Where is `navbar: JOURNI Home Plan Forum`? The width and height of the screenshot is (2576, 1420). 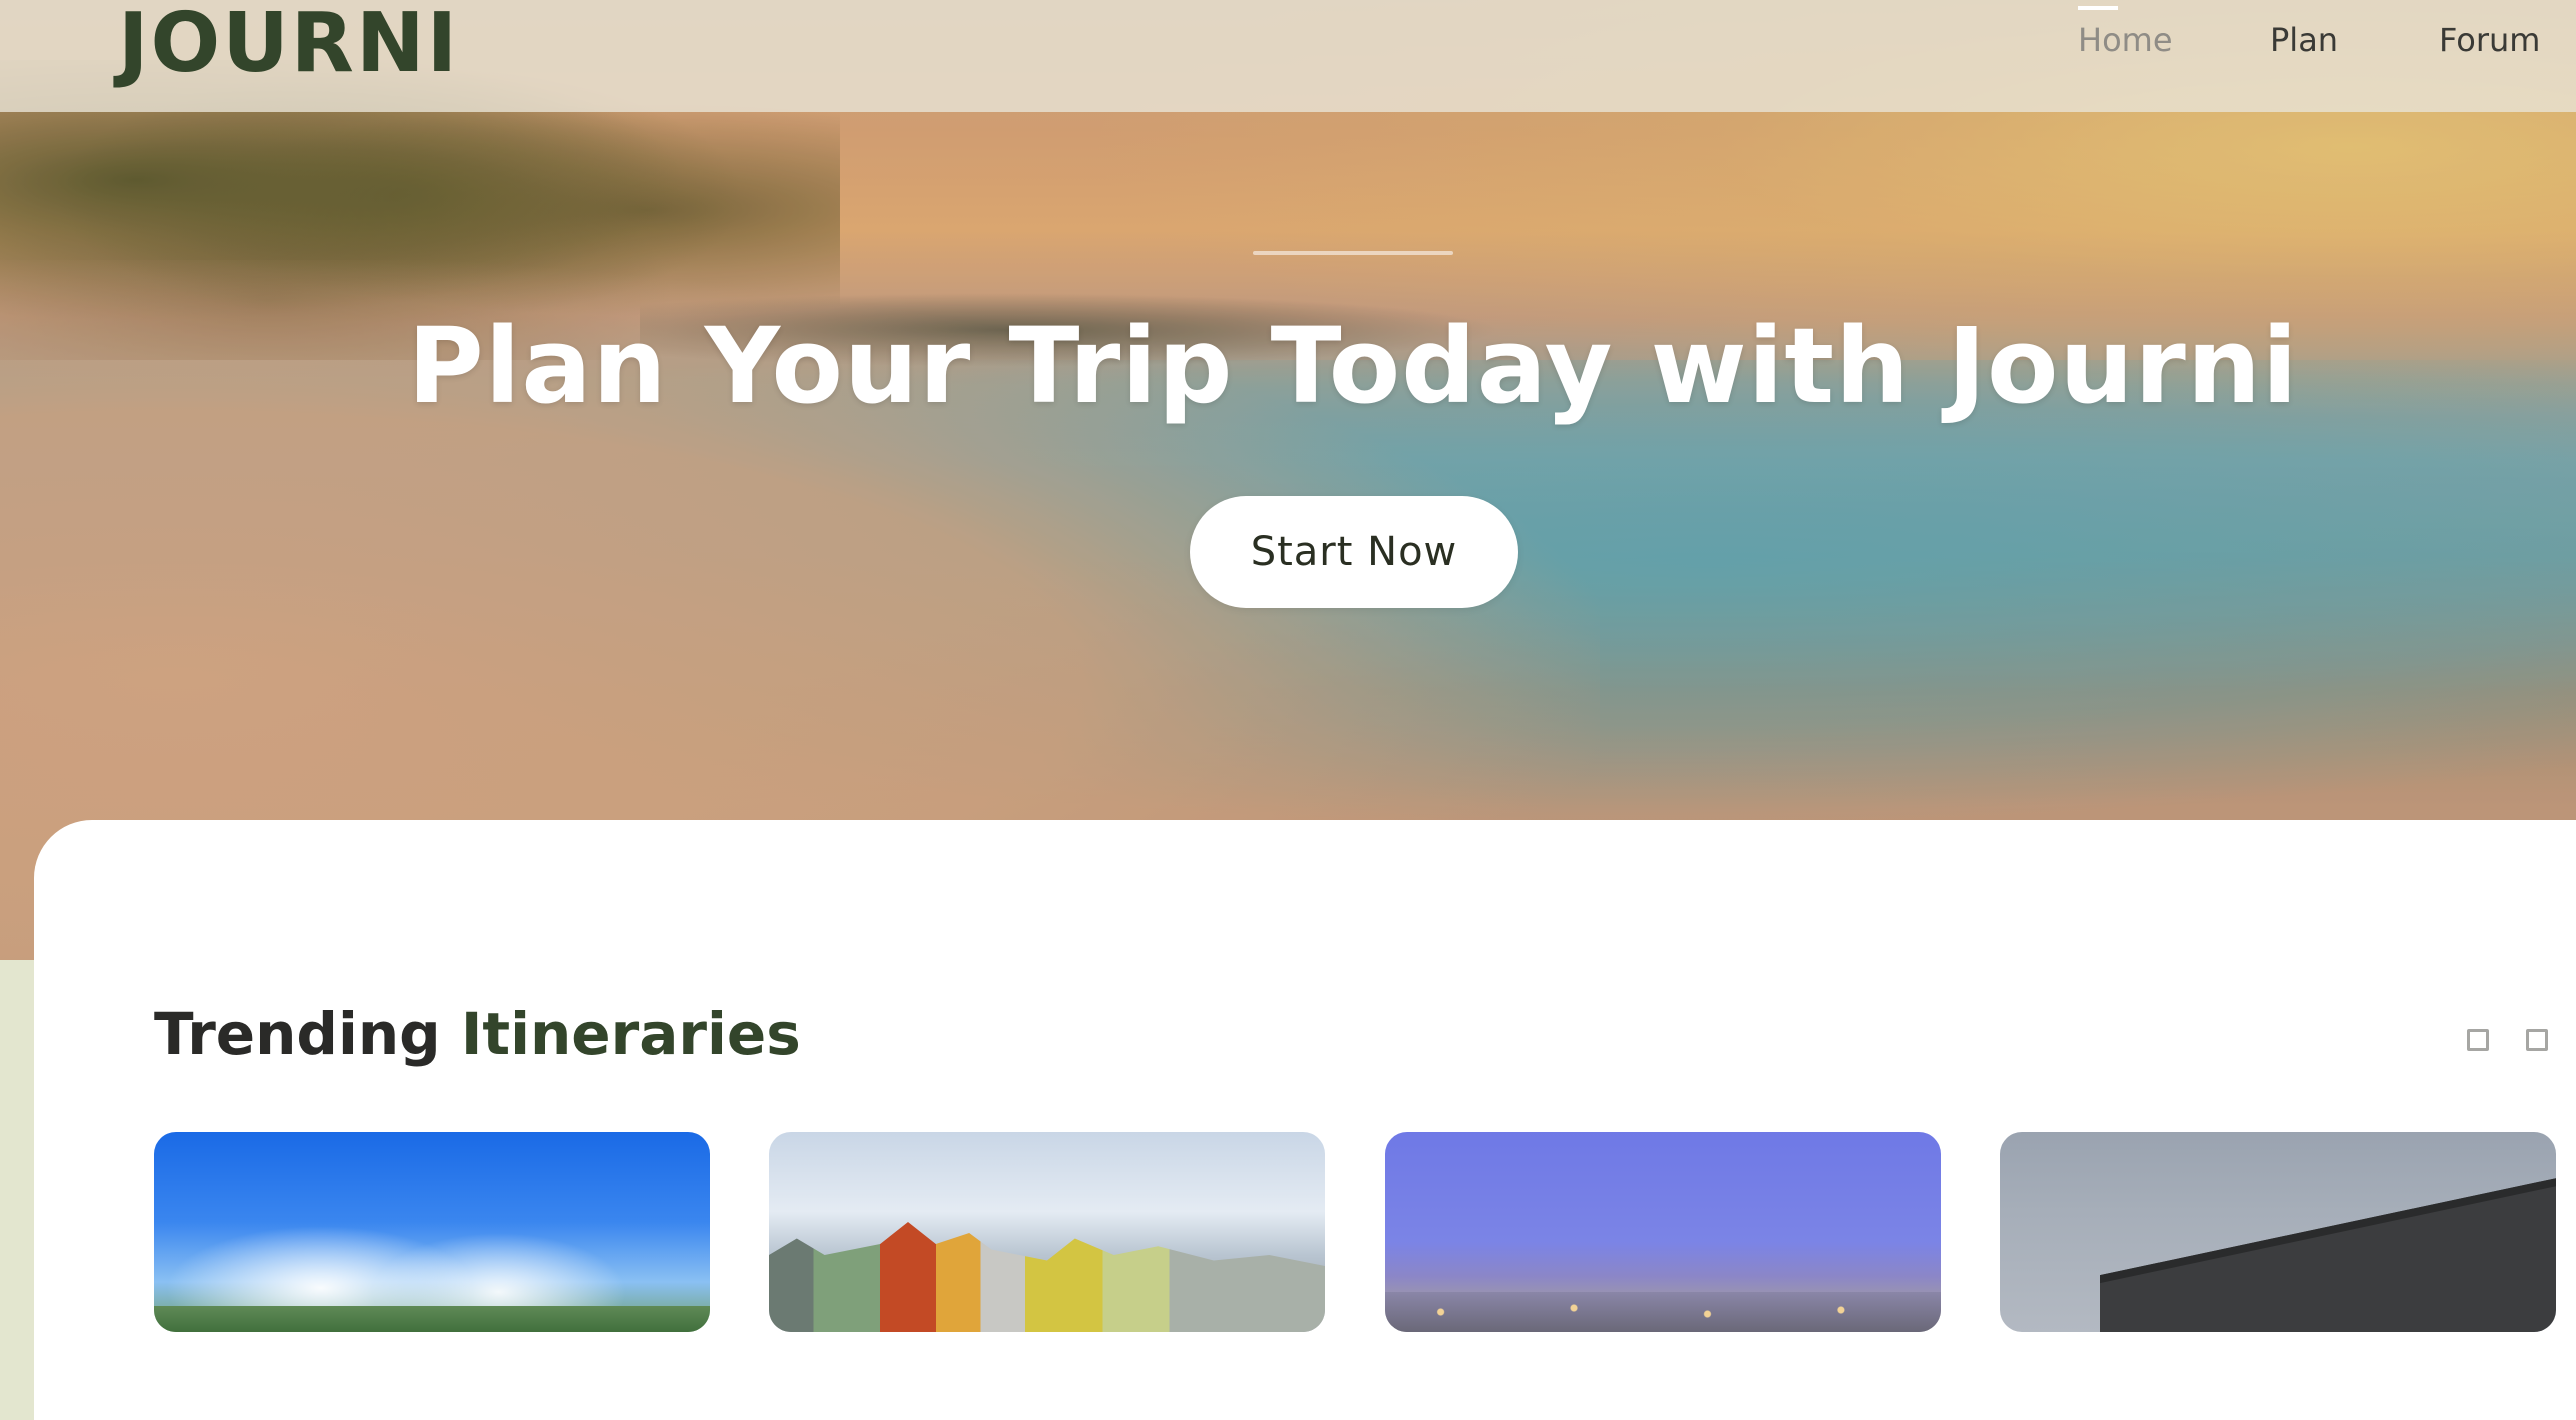 navbar: JOURNI Home Plan Forum is located at coordinates (1288, 56).